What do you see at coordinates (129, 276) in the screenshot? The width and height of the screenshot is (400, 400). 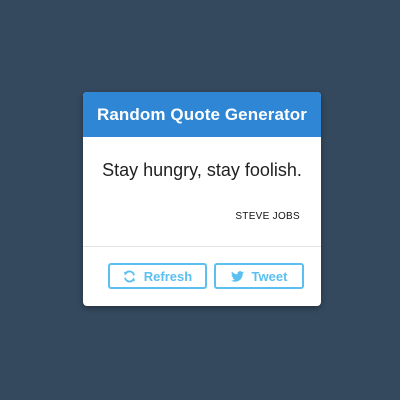 I see `refresh-icon` at bounding box center [129, 276].